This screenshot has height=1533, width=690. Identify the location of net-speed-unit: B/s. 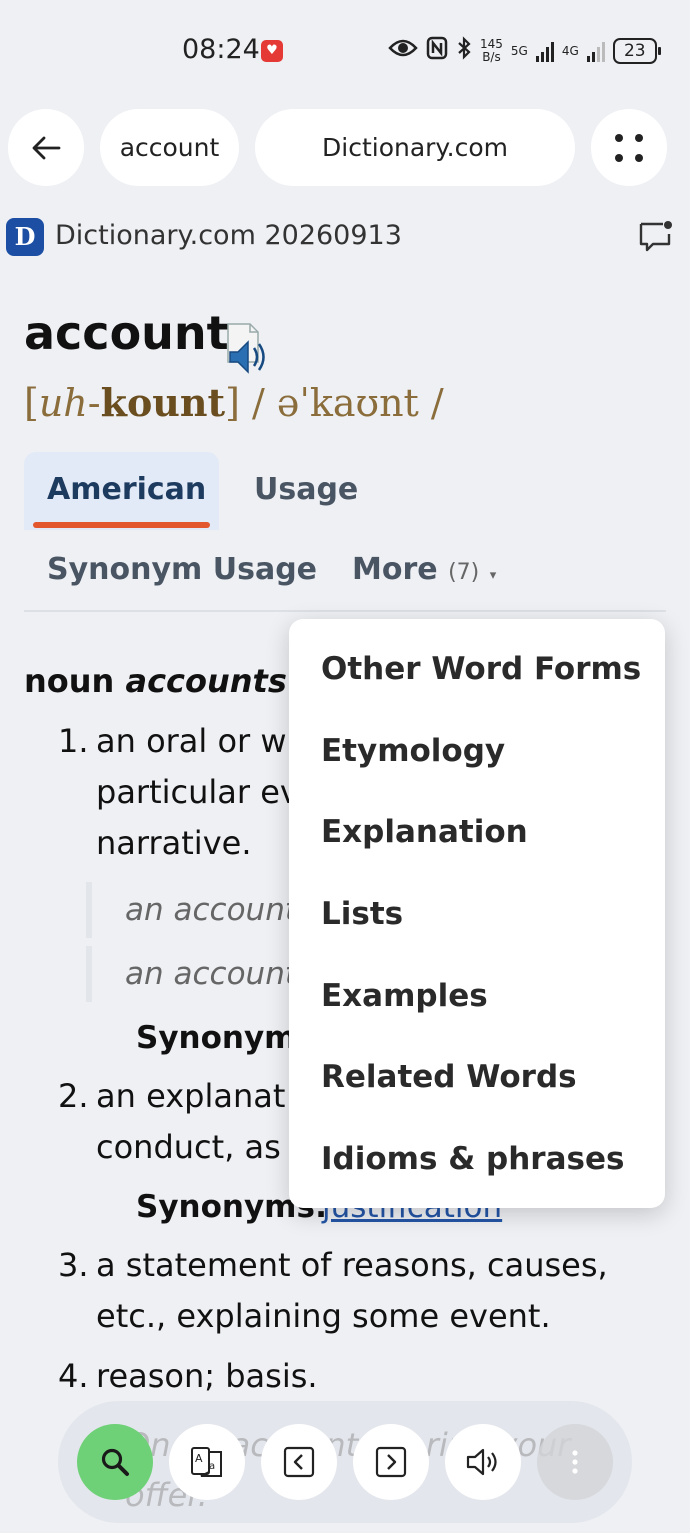
(491, 57).